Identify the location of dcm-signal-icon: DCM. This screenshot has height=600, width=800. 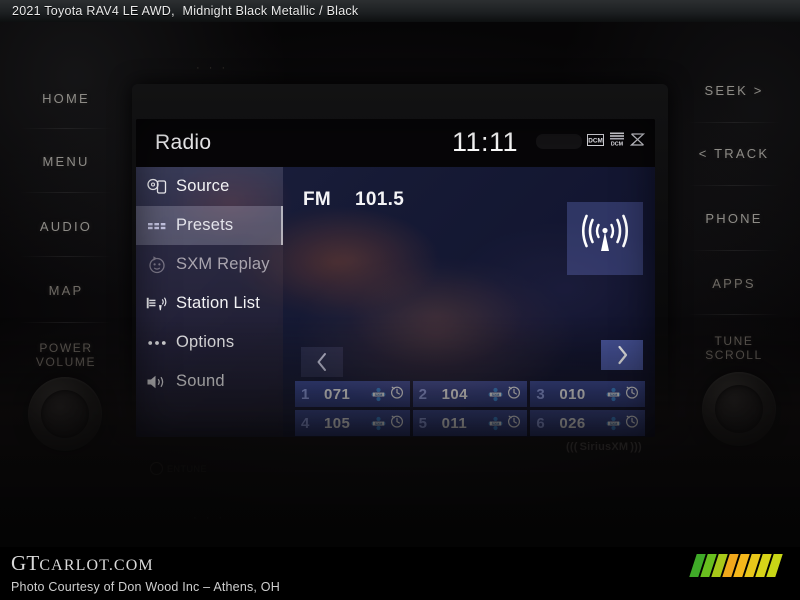
(617, 141).